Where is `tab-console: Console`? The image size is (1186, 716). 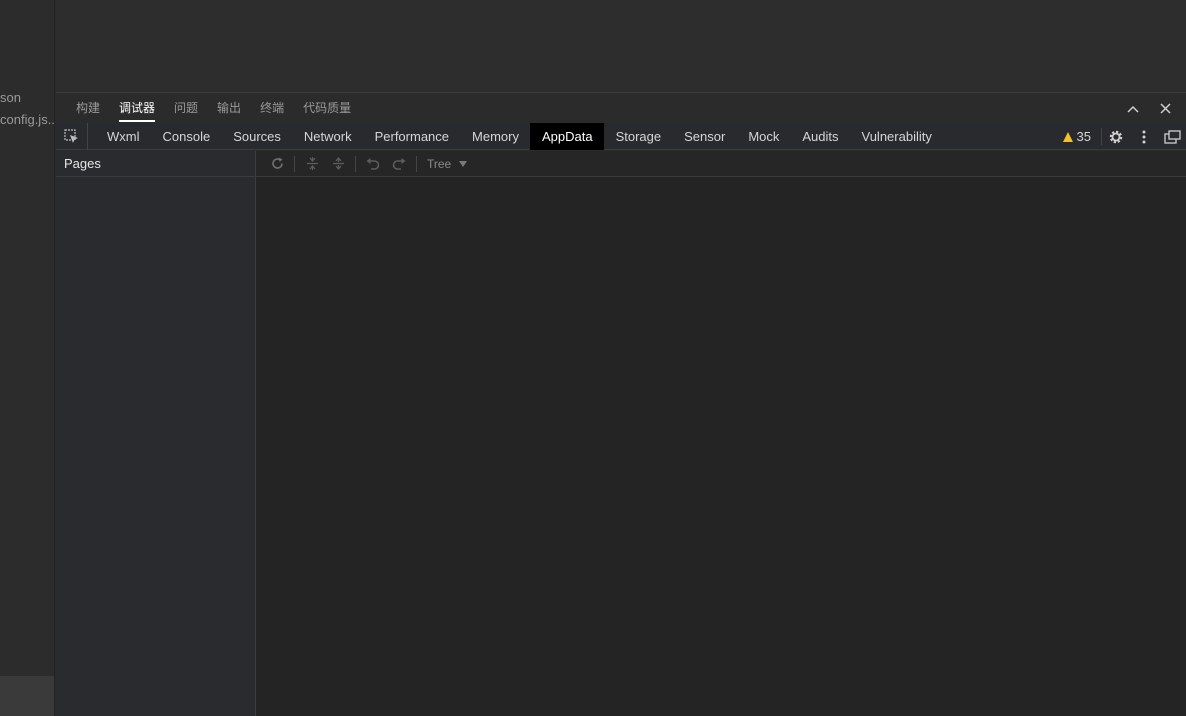 tab-console: Console is located at coordinates (186, 136).